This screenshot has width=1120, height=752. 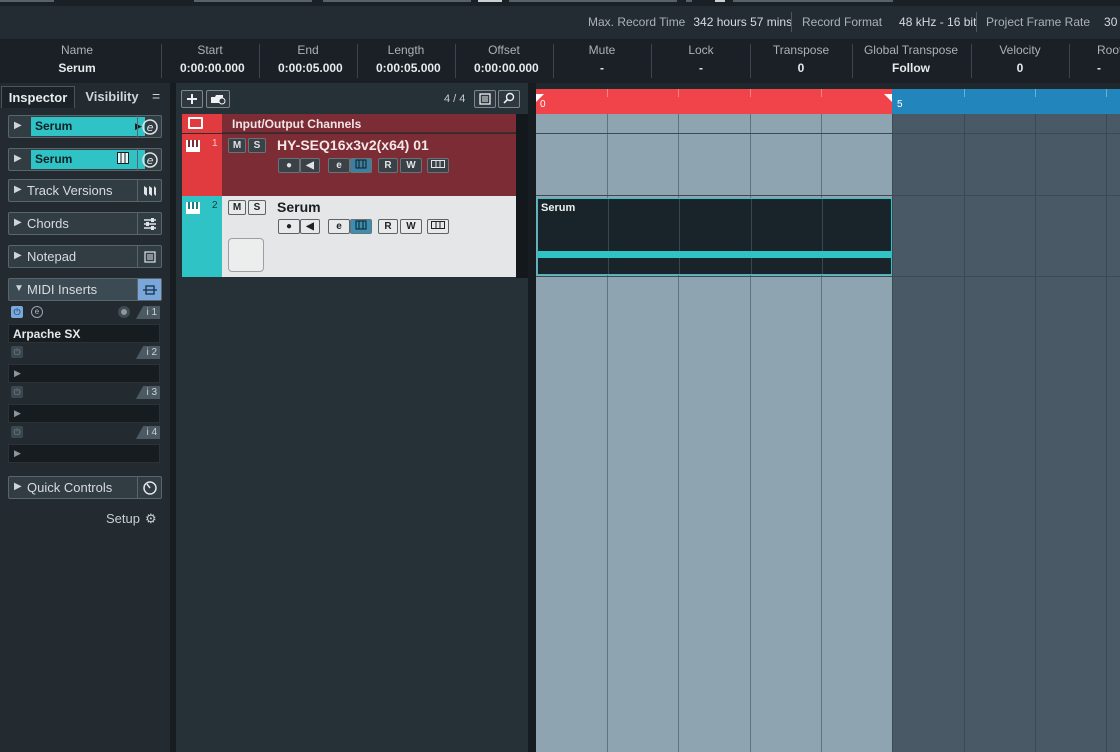 I want to click on midi-insert-slot-3: ⏻ i 3 ▶, so click(x=84, y=404).